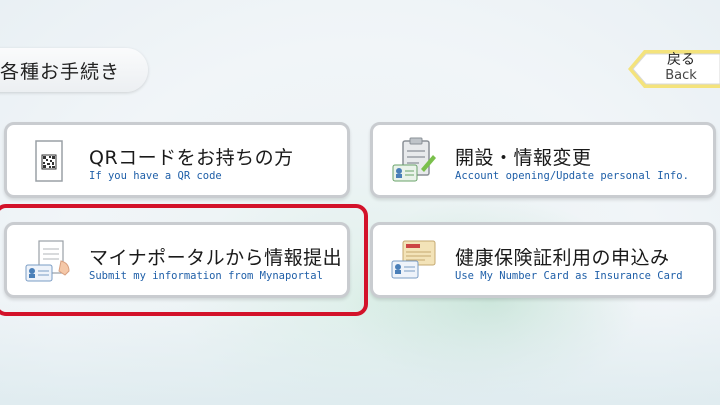 The height and width of the screenshot is (405, 720). What do you see at coordinates (49, 161) in the screenshot?
I see `qr-code-icon` at bounding box center [49, 161].